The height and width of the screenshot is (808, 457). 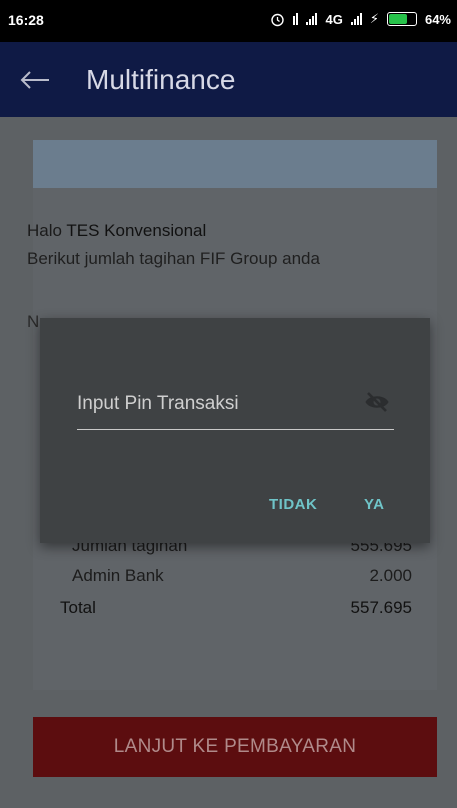 I want to click on hide-password-icon, so click(x=377, y=402).